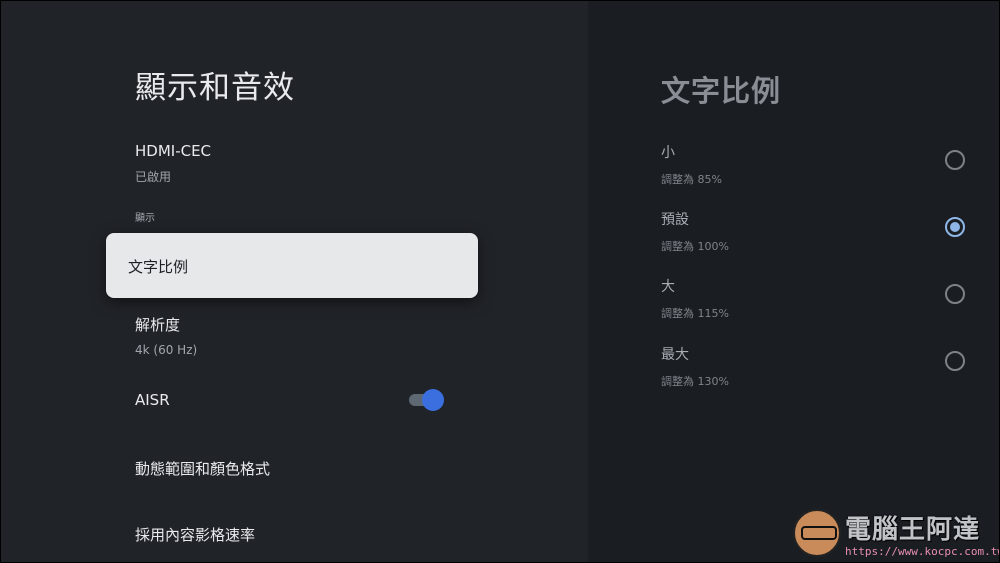  Describe the element at coordinates (173, 151) in the screenshot. I see `menu-item-title: HDMI-CEC` at that location.